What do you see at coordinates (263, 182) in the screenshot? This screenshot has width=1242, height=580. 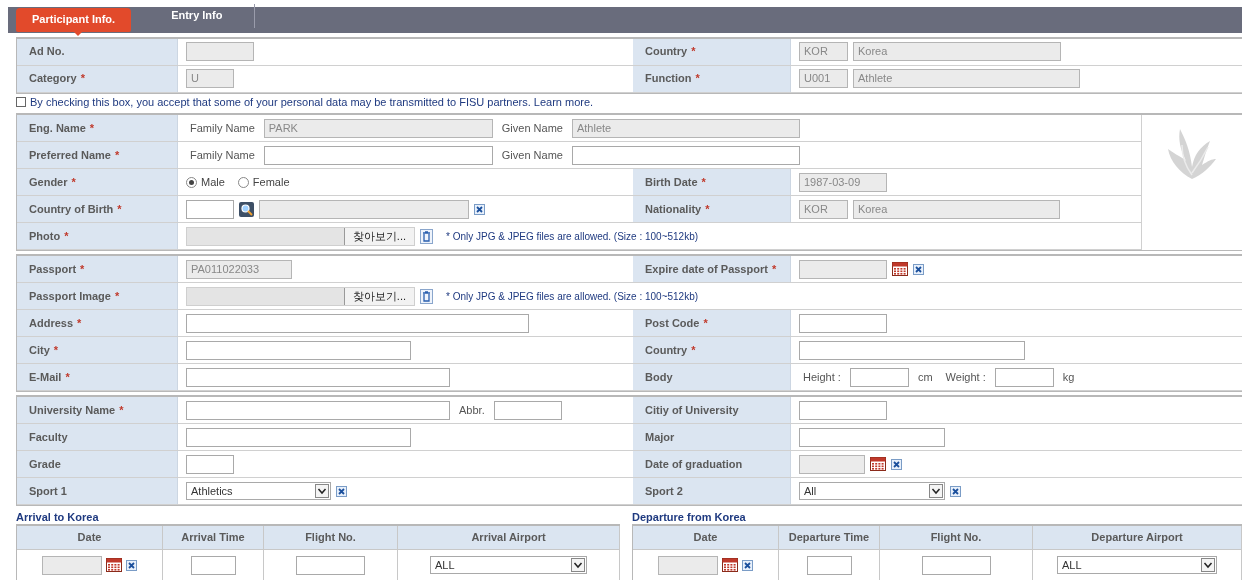 I see `radio-option: Female` at bounding box center [263, 182].